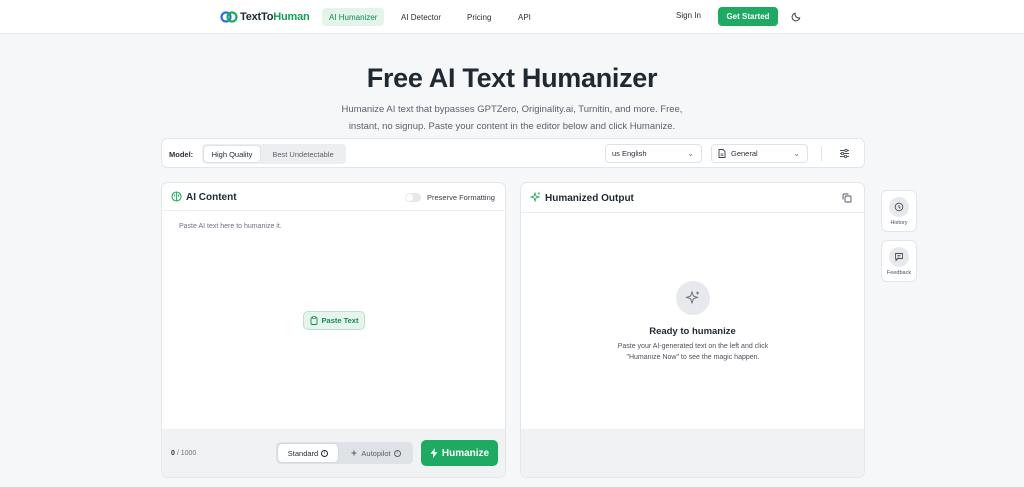 The height and width of the screenshot is (487, 1024). I want to click on logo-icon, so click(229, 17).